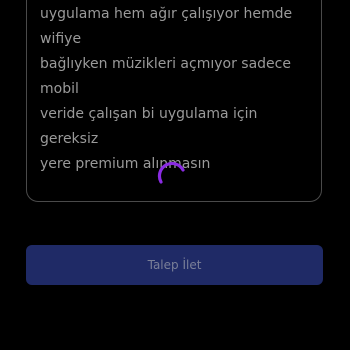  What do you see at coordinates (171, 172) in the screenshot?
I see `loading-spinner-icon` at bounding box center [171, 172].